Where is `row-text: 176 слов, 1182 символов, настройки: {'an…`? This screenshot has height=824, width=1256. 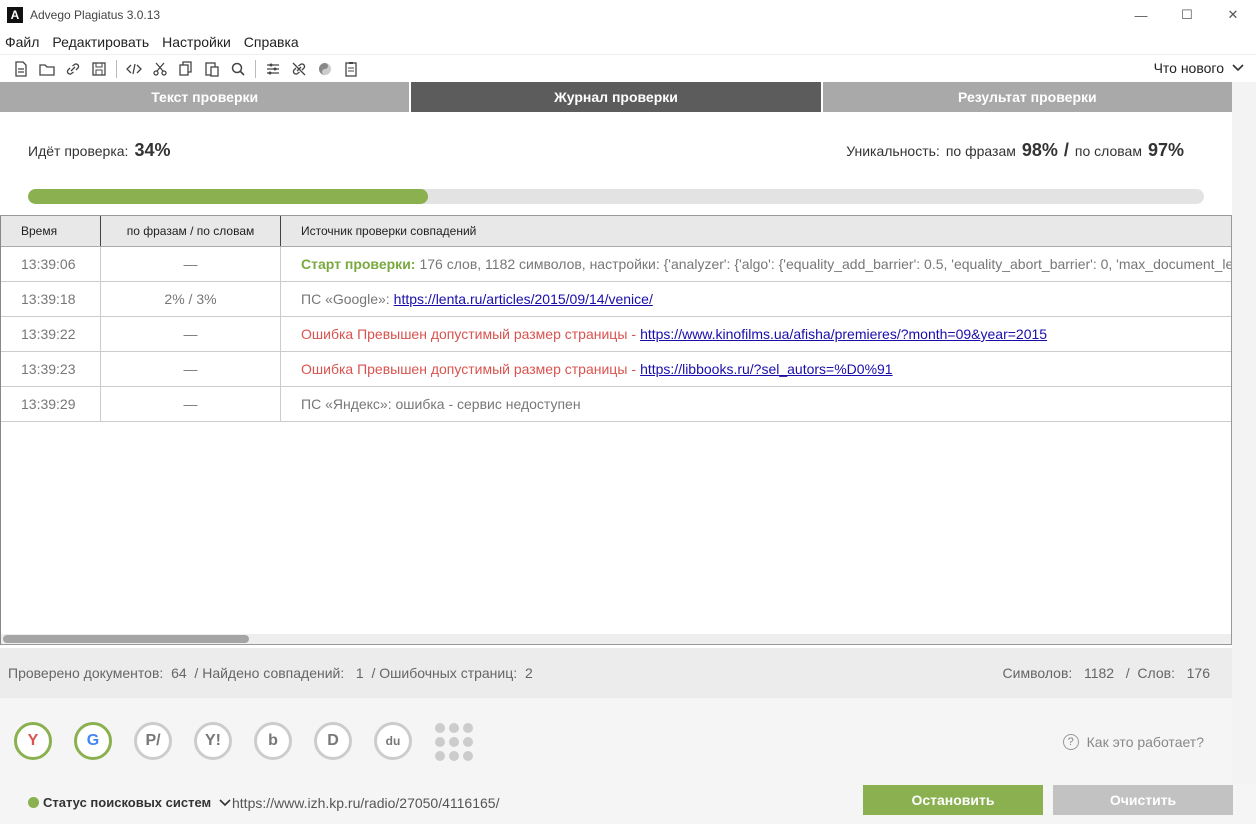
row-text: 176 слов, 1182 символов, настройки: {'an… is located at coordinates (825, 264).